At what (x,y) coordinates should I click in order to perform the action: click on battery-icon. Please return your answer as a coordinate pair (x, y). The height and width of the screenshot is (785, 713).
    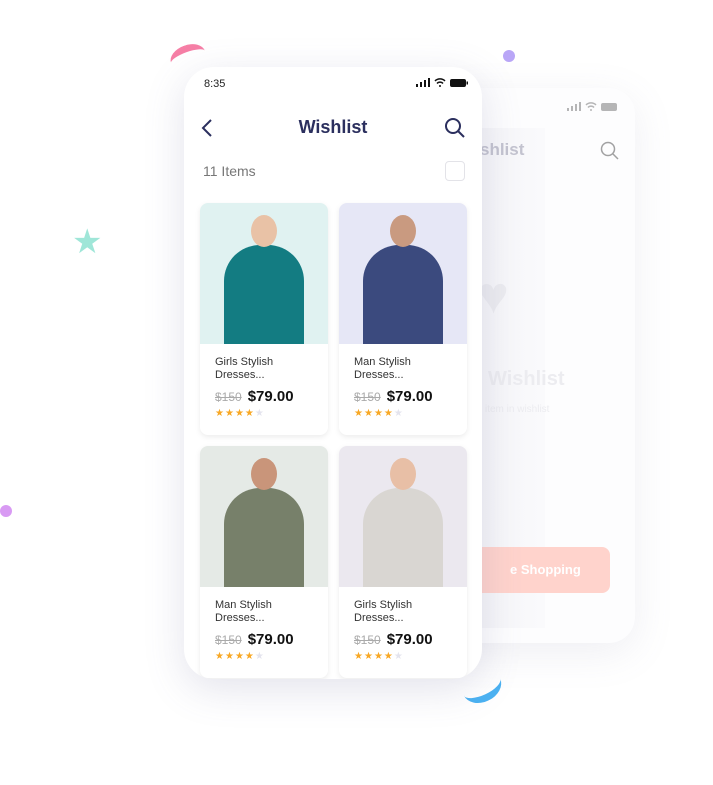
    Looking at the image, I should click on (459, 82).